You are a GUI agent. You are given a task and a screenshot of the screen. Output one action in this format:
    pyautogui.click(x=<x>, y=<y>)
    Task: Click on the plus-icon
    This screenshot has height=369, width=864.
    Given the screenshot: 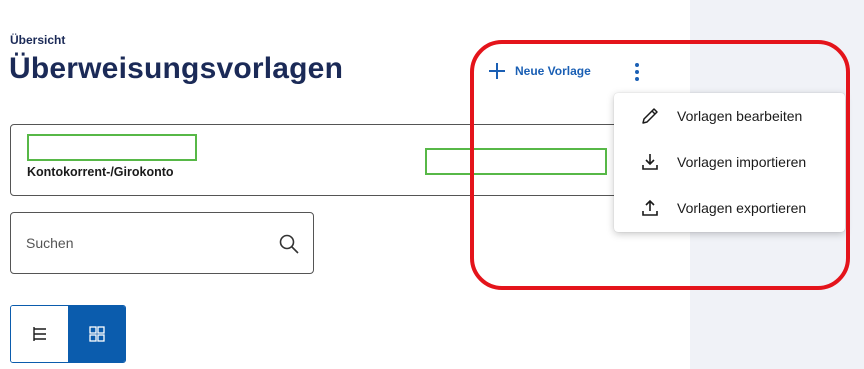 What is the action you would take?
    pyautogui.click(x=497, y=71)
    